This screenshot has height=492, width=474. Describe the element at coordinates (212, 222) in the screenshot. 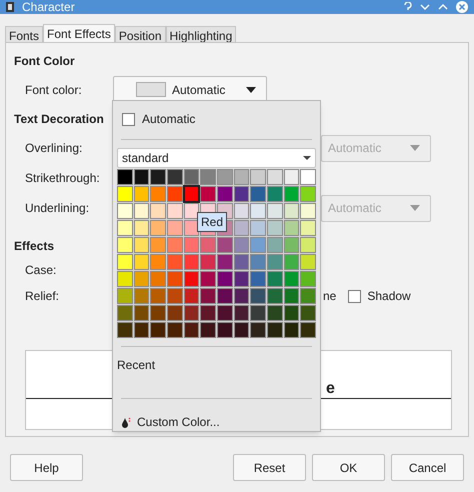

I see `tooltip: Red` at that location.